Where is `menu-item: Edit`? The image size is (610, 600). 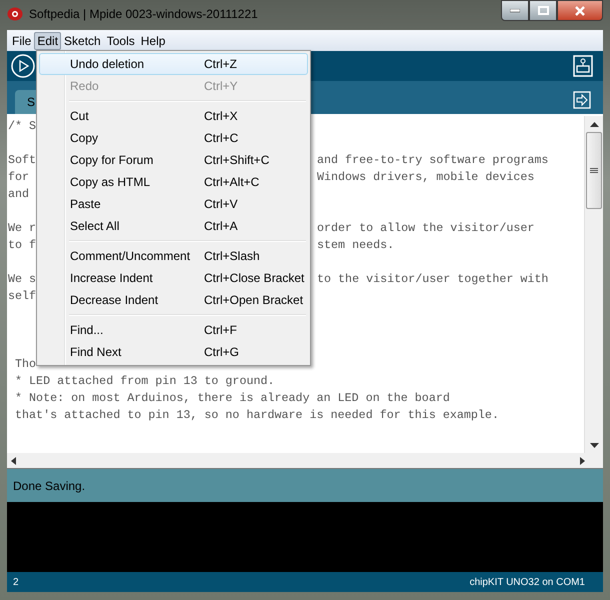 menu-item: Edit is located at coordinates (48, 41).